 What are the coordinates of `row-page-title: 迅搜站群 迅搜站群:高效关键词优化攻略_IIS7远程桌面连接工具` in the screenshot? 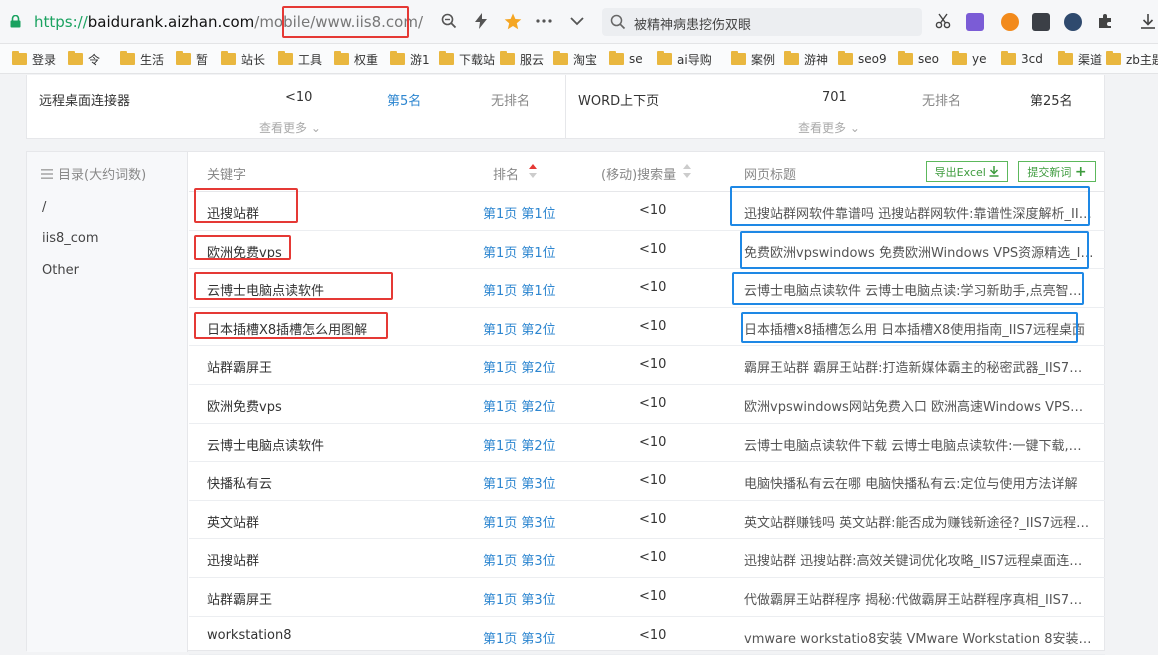 It's located at (919, 559).